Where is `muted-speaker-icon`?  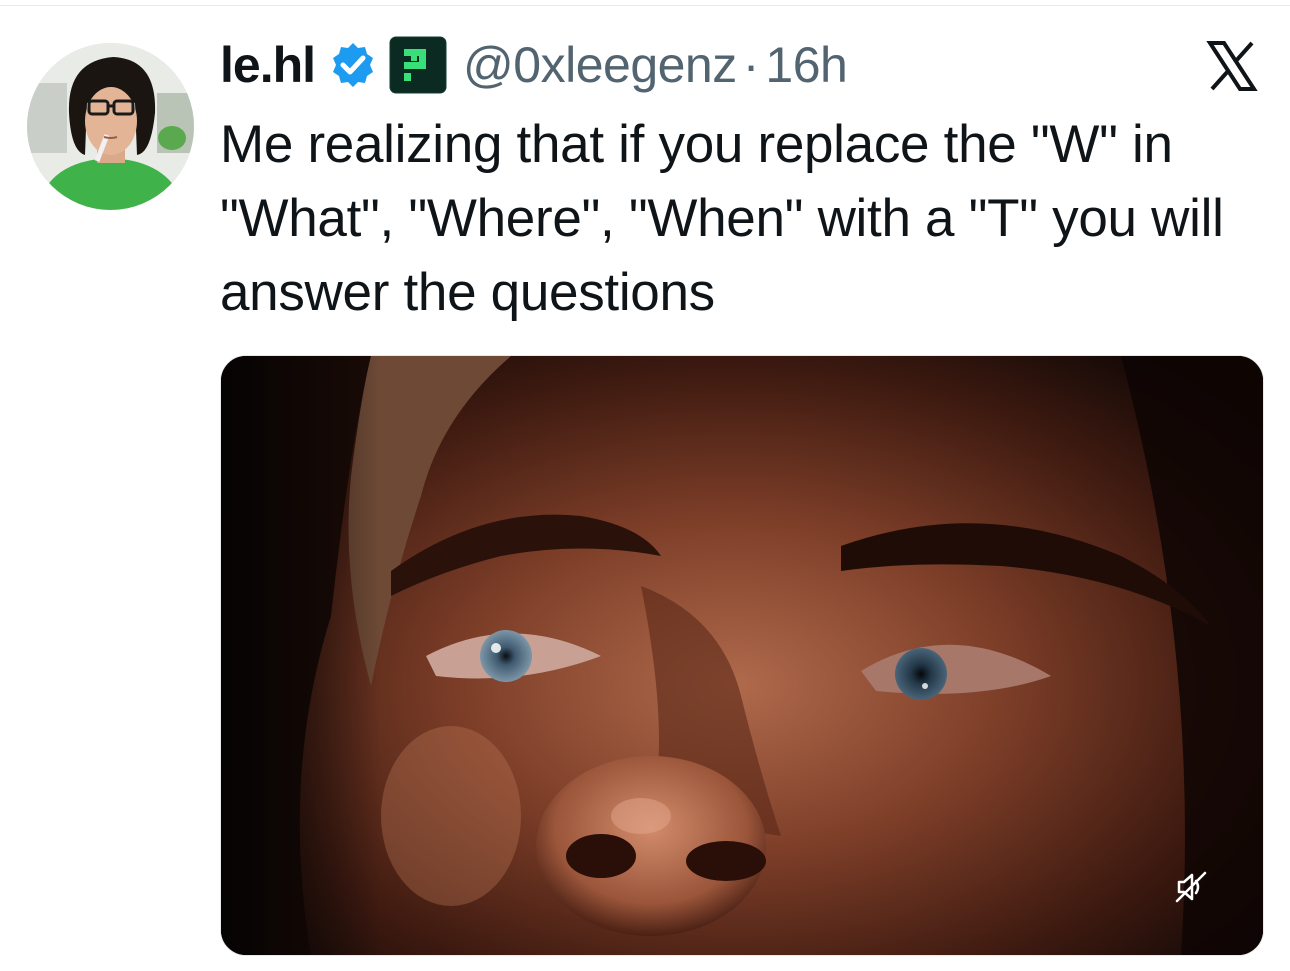
muted-speaker-icon is located at coordinates (1191, 887).